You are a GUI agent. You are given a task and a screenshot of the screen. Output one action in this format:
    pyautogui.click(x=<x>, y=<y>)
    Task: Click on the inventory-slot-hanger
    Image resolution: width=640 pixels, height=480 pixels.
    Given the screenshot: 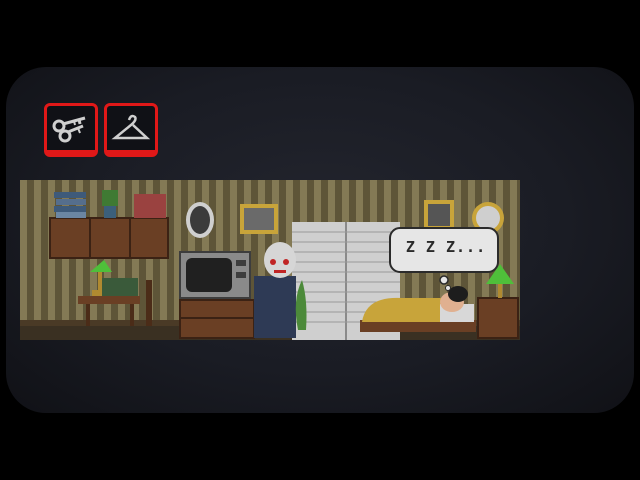 What is the action you would take?
    pyautogui.click(x=131, y=130)
    